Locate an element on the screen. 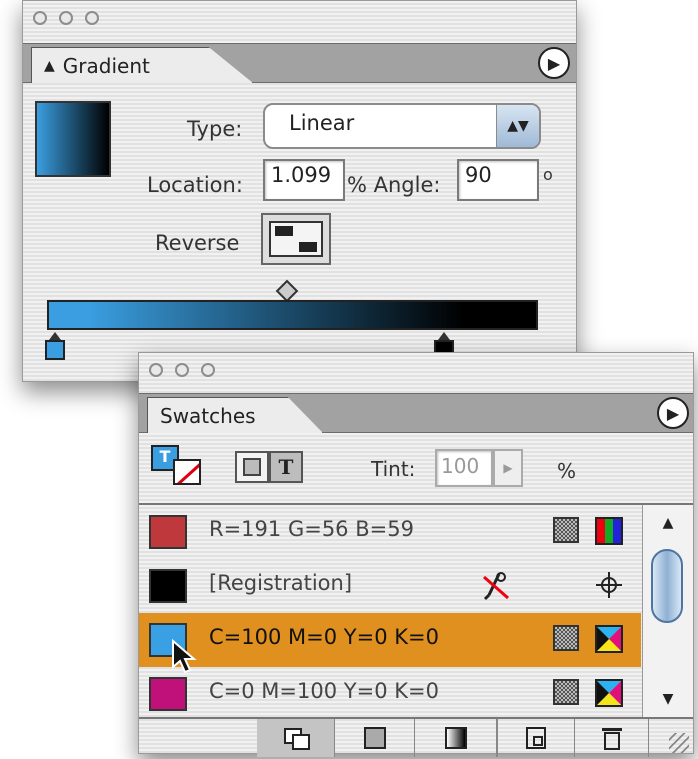  swatch-name: C=100 M=0 Y=0 K=0 is located at coordinates (324, 637).